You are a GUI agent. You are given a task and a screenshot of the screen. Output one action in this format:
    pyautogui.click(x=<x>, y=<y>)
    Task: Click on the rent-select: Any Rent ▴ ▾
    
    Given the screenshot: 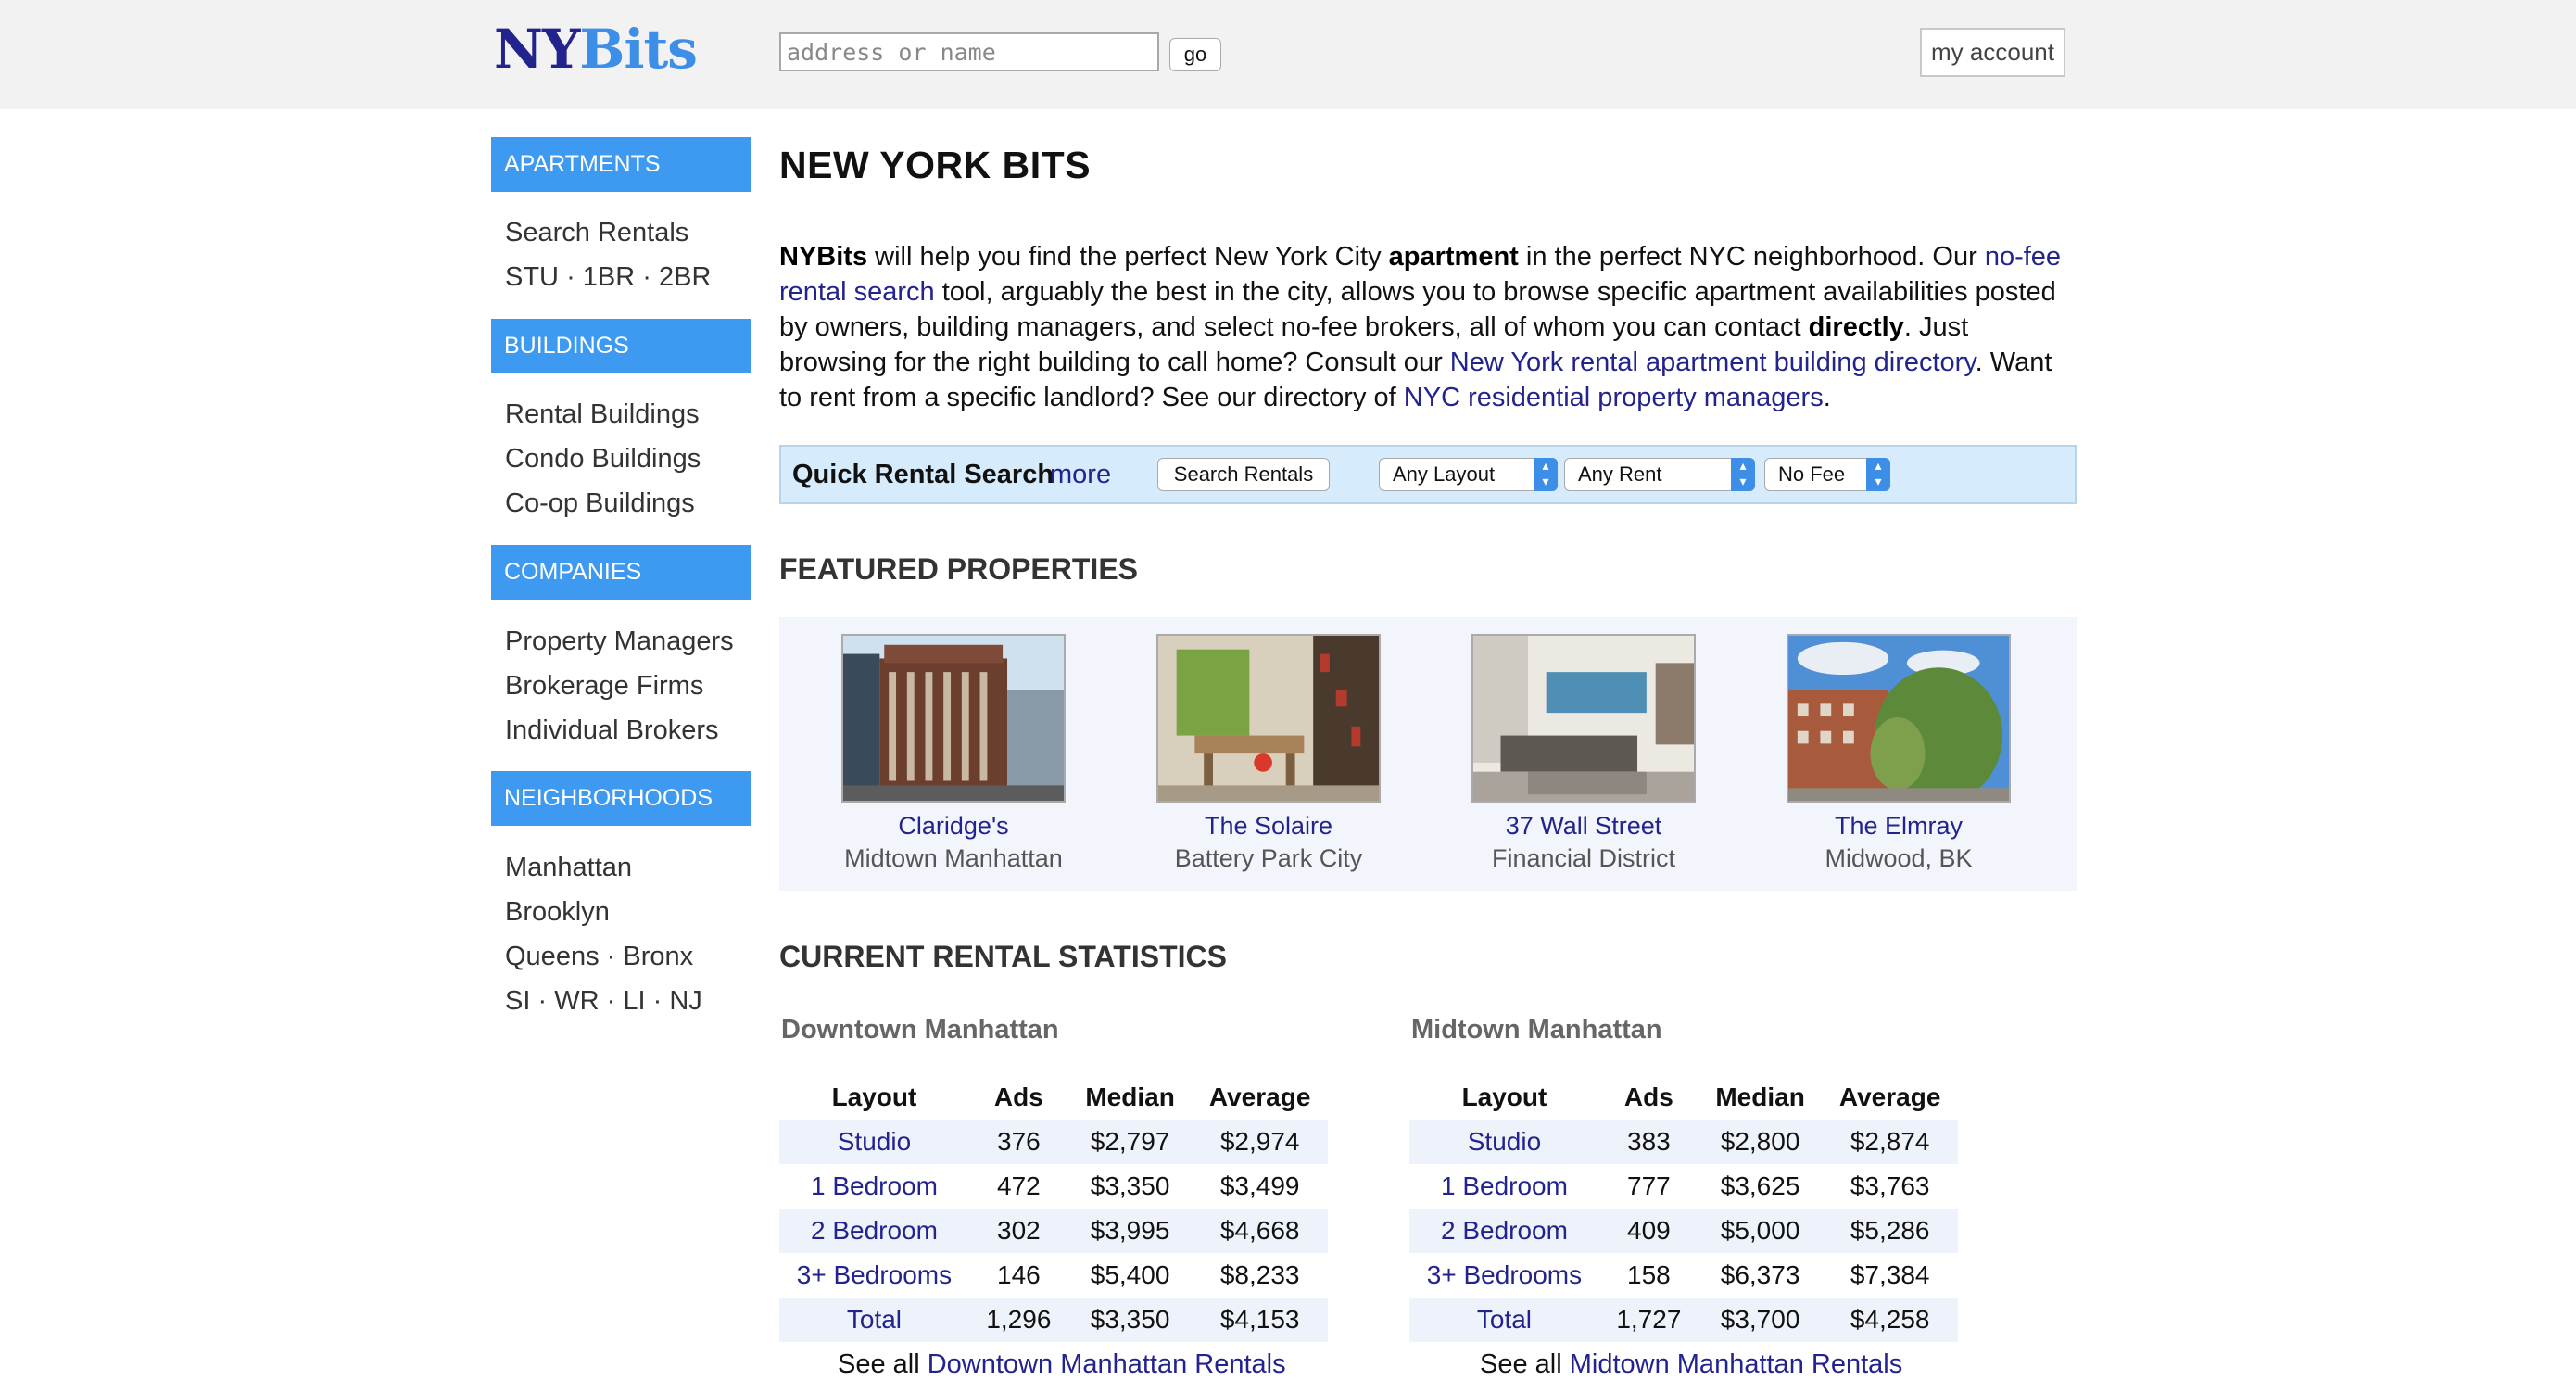 What is the action you would take?
    pyautogui.click(x=1660, y=474)
    